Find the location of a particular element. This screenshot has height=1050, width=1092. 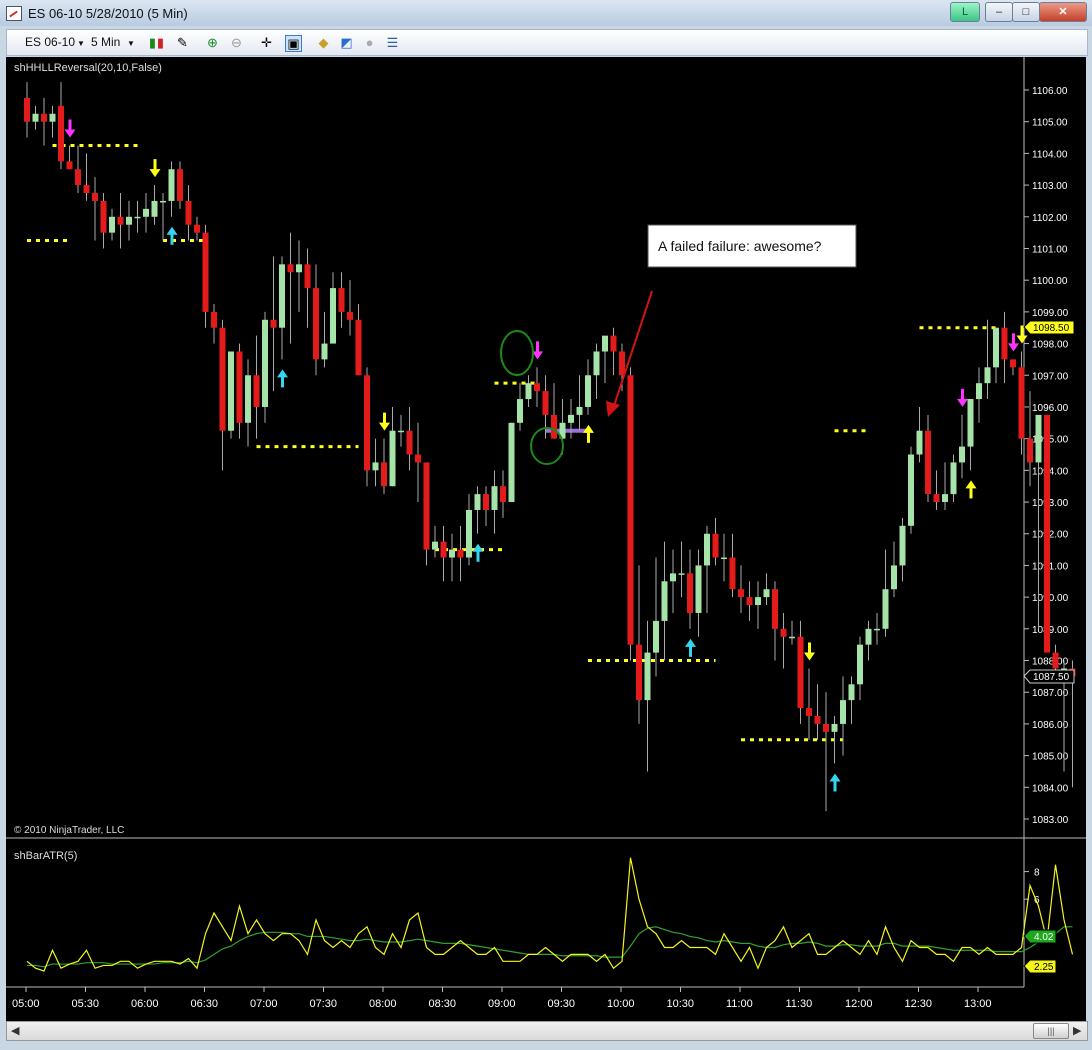

pink-down-arrow-icon is located at coordinates (962, 397).